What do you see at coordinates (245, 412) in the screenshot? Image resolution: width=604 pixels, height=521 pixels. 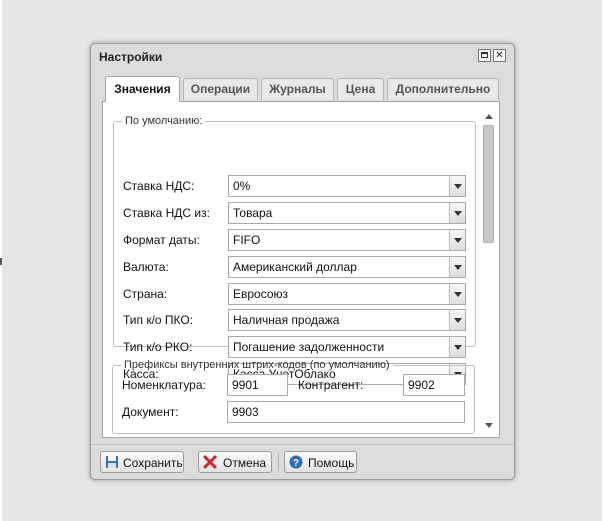 I see `document-prefix-value: 9903` at bounding box center [245, 412].